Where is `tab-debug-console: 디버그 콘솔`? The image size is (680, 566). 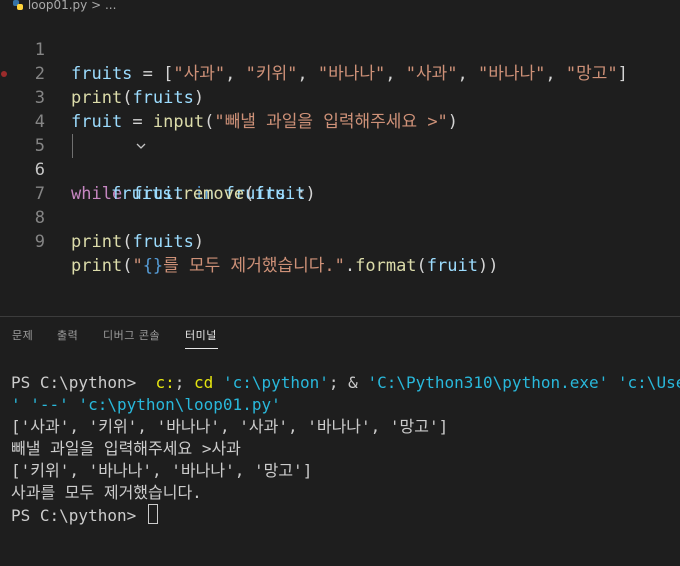
tab-debug-console: 디버그 콘솔 is located at coordinates (131, 335).